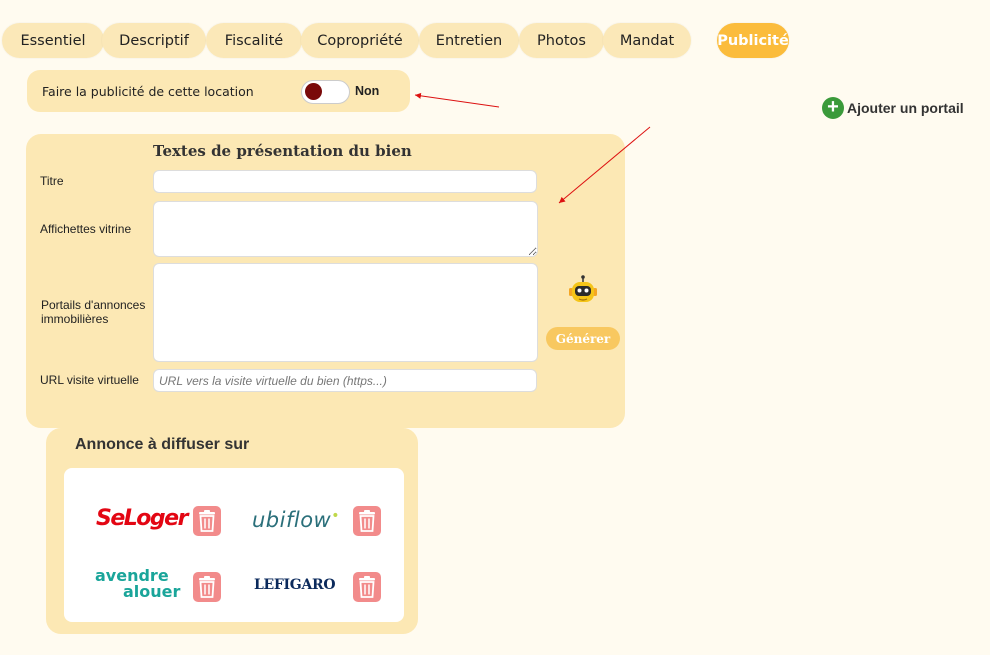  Describe the element at coordinates (89, 380) in the screenshot. I see `url-label: URL visite virtuelle` at that location.